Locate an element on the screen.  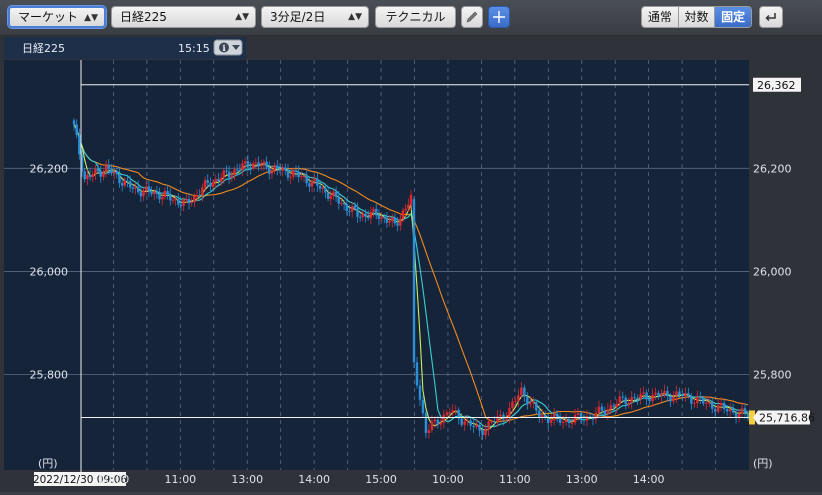
mode-log-button: 対数 is located at coordinates (697, 17).